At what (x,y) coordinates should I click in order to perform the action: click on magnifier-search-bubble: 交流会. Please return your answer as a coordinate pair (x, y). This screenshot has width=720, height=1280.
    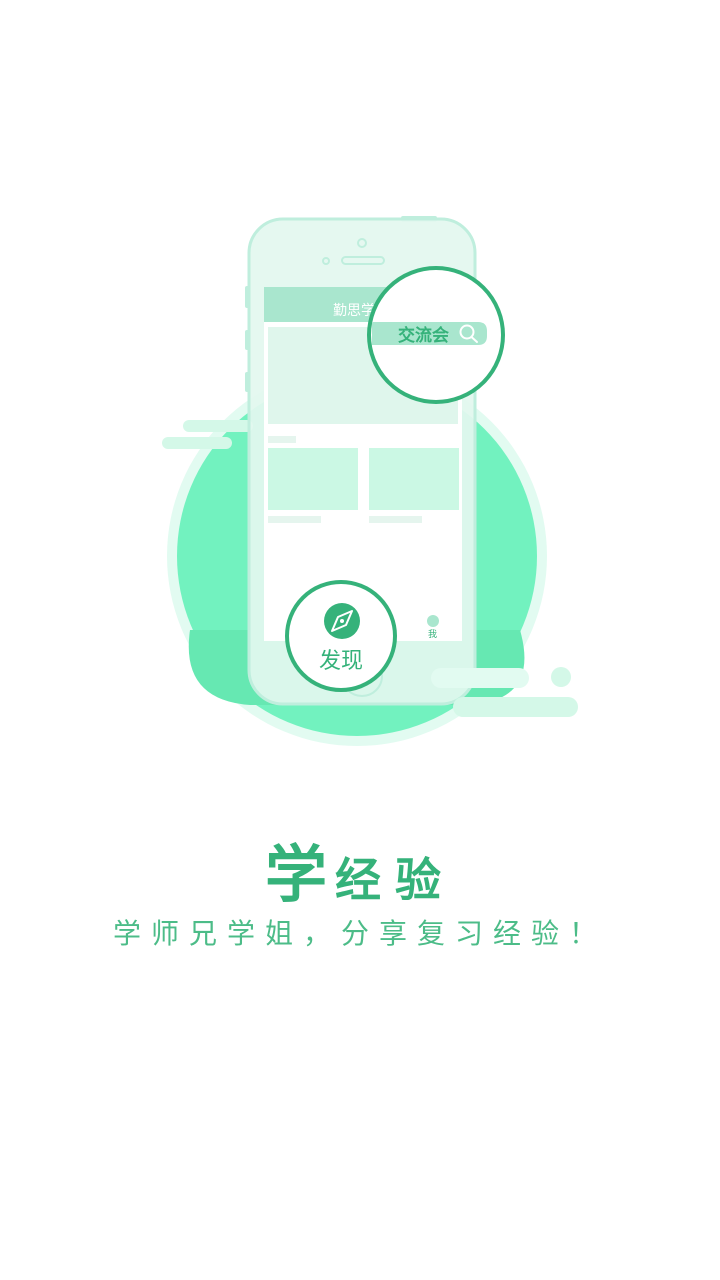
    Looking at the image, I should click on (436, 335).